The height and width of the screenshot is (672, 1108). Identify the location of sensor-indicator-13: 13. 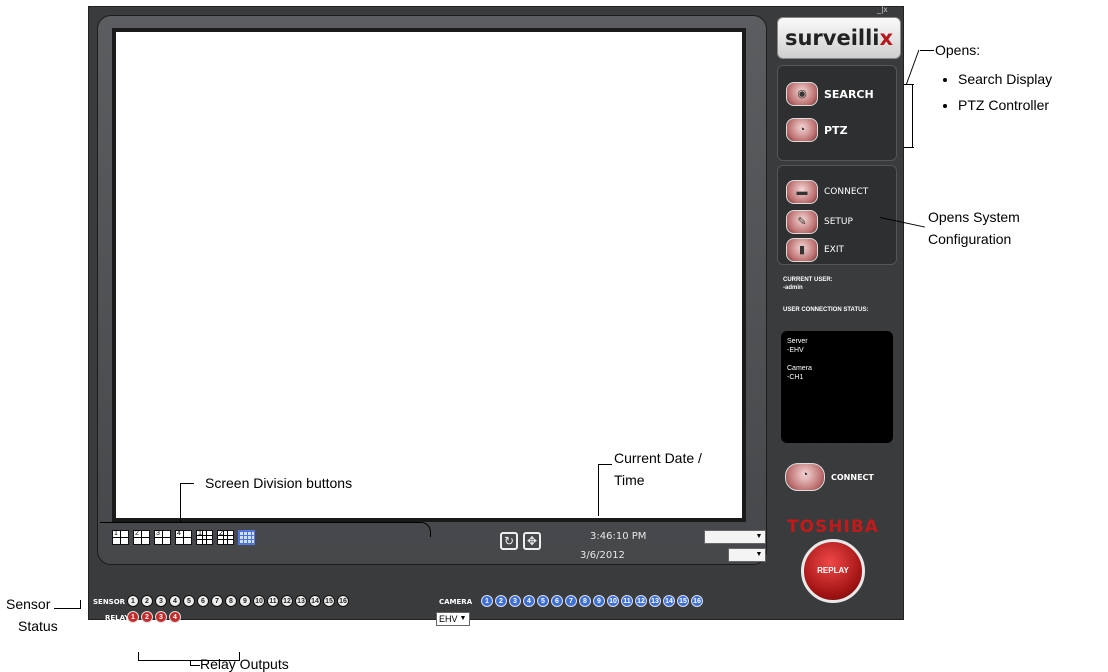
(301, 601).